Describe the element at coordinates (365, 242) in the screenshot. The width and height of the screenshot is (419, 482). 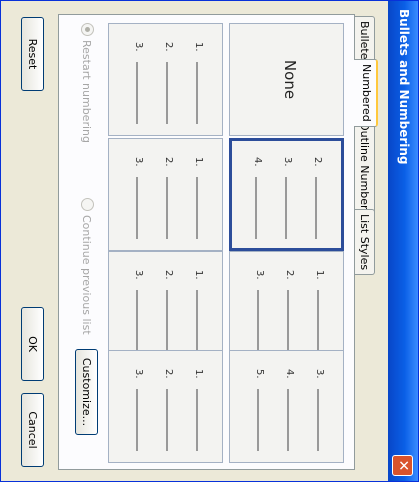
I see `tab-list-styles: List Styles` at that location.